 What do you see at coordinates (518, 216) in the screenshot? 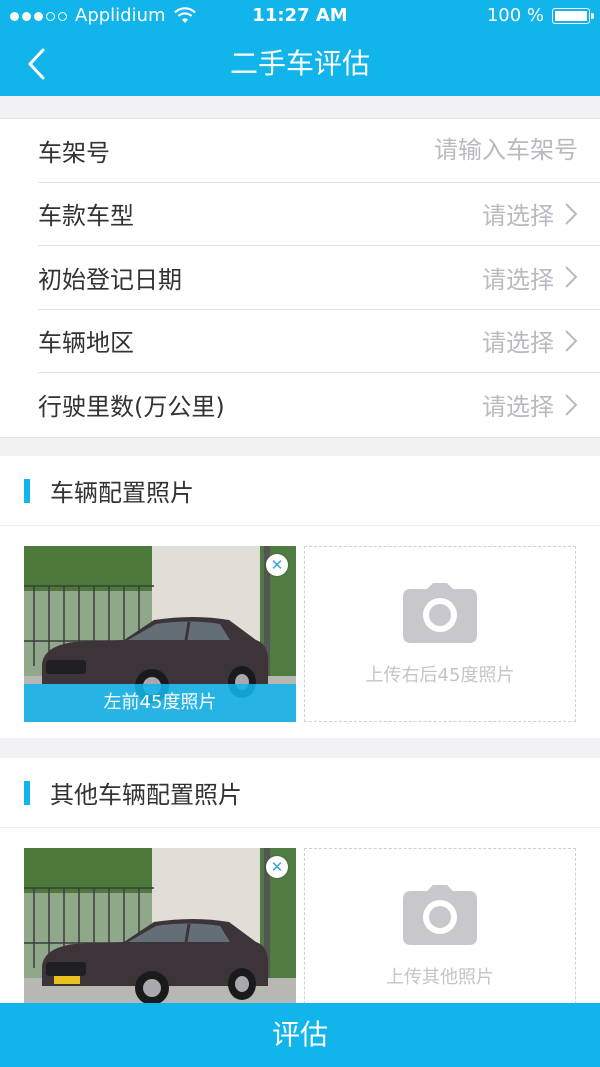
I see `model-value: 请选择` at bounding box center [518, 216].